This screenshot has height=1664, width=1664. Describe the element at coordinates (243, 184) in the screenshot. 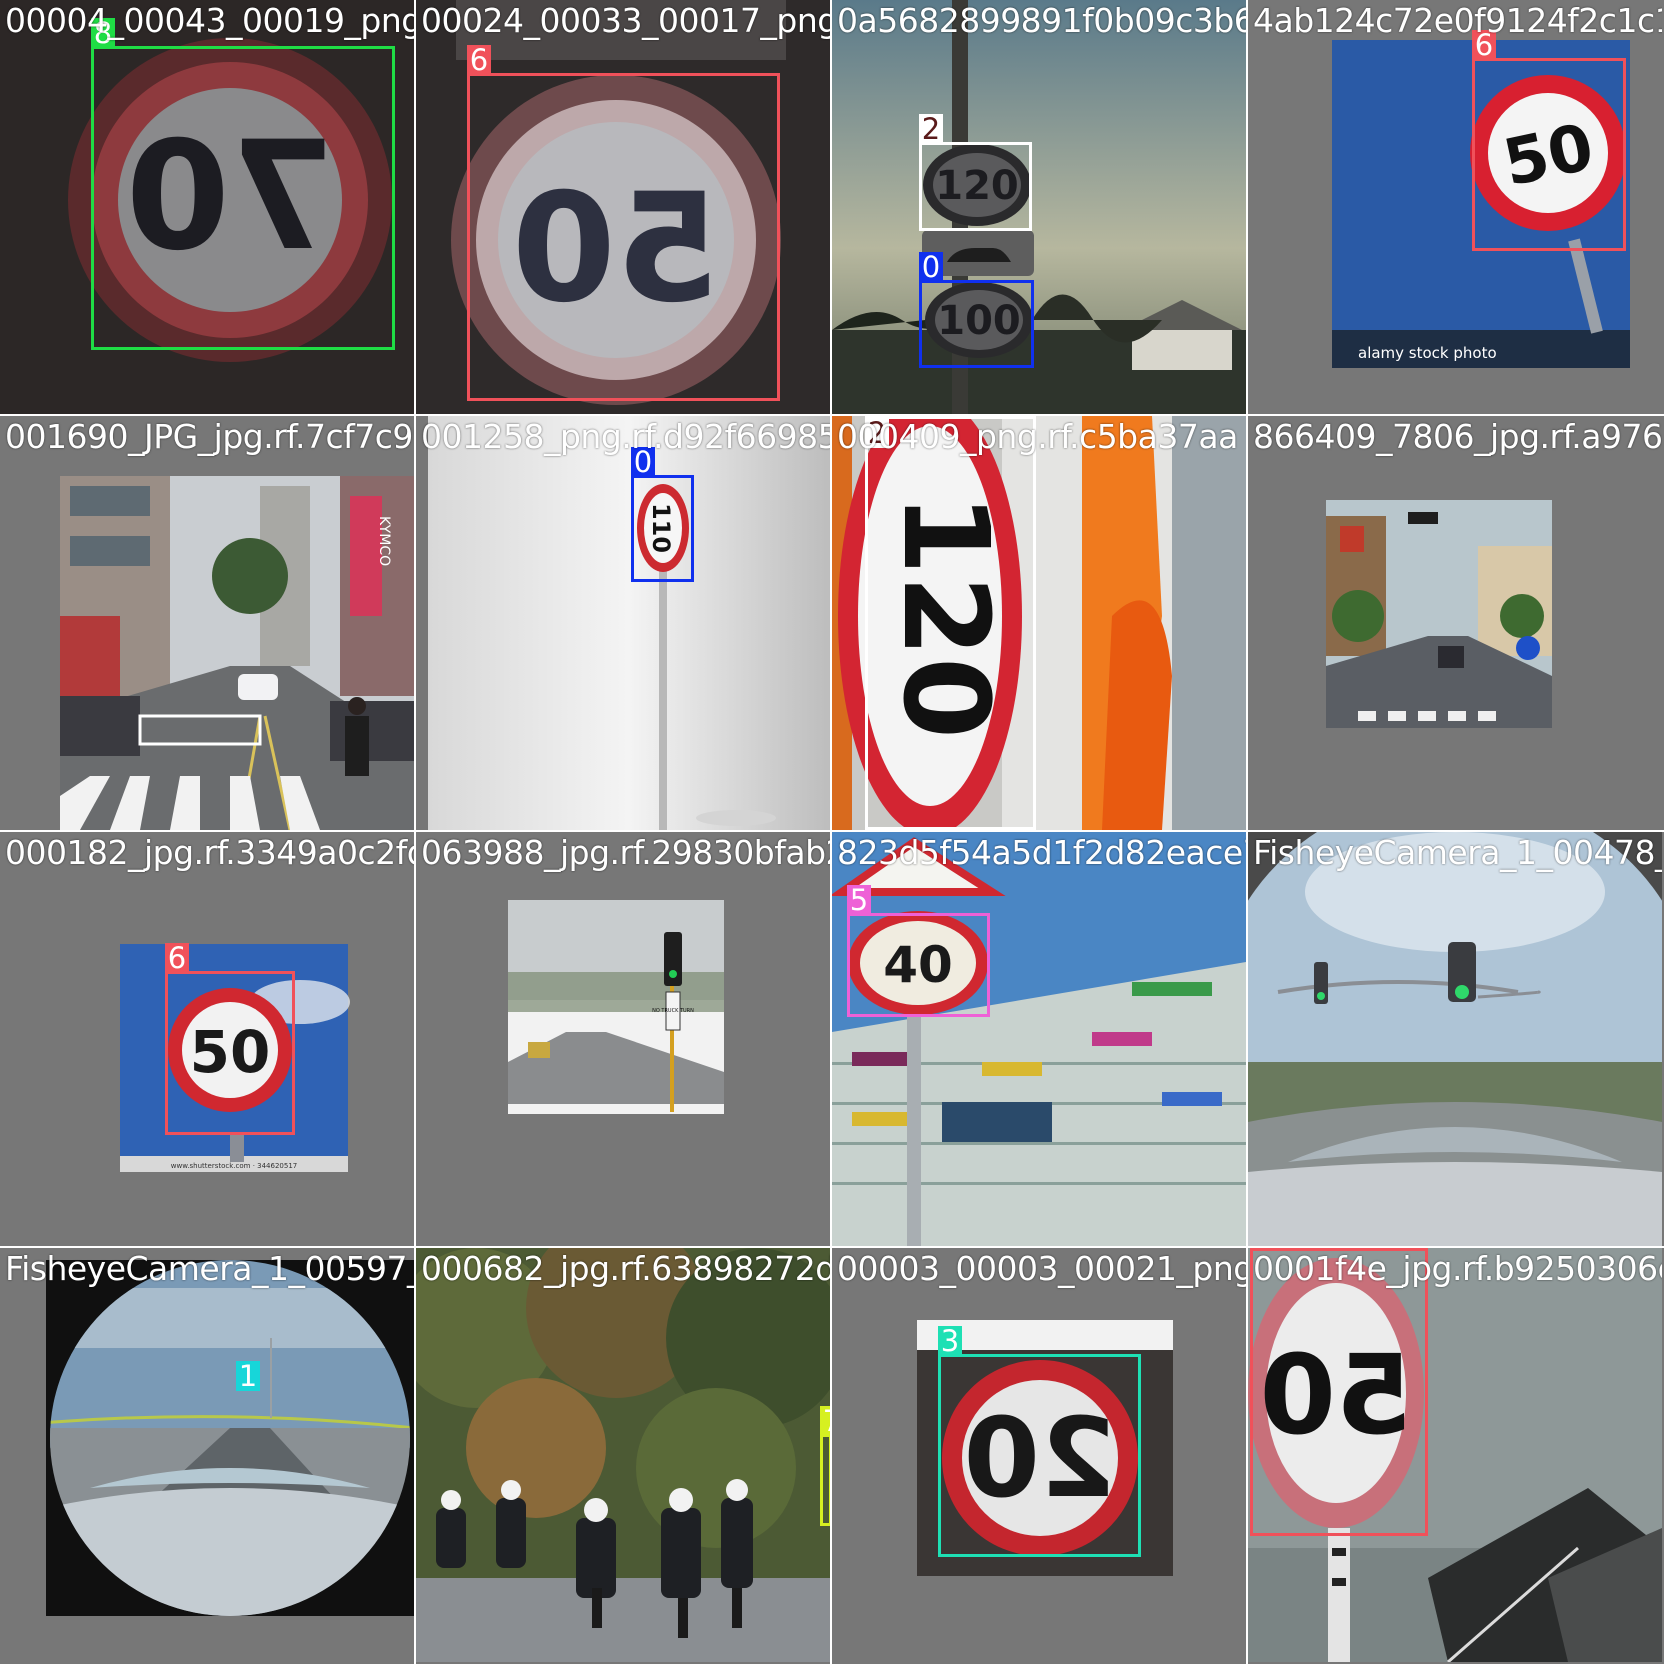

I see `bbox: 8` at that location.